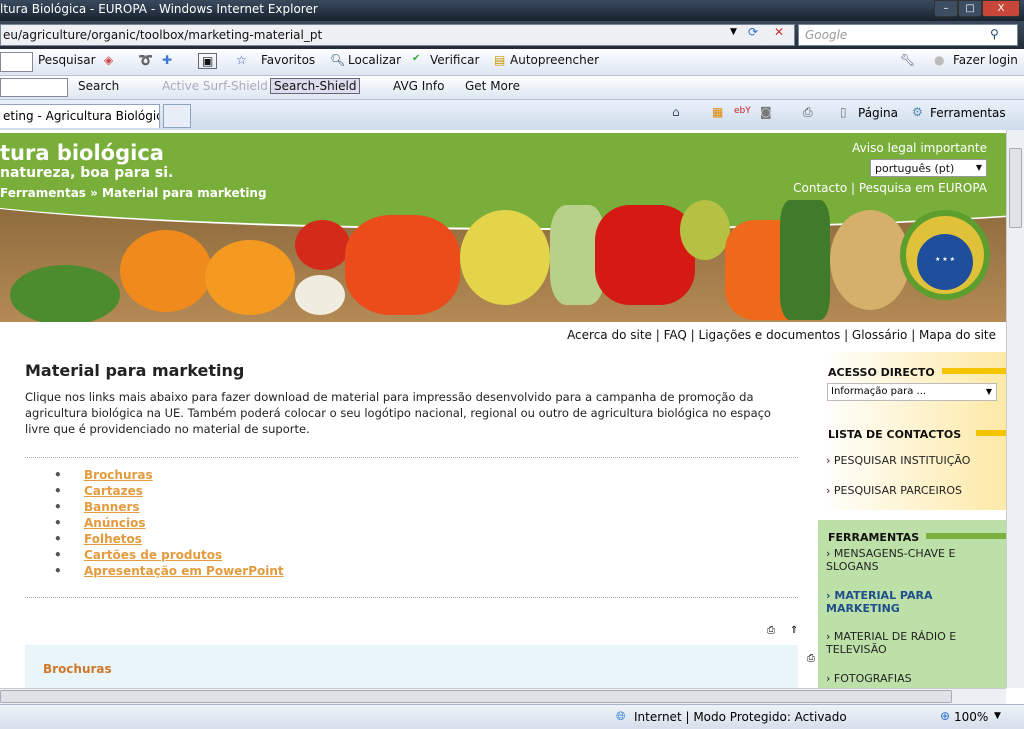 This screenshot has width=1024, height=729. Describe the element at coordinates (67, 60) in the screenshot. I see `pesquisar-button: Pesquisar` at that location.